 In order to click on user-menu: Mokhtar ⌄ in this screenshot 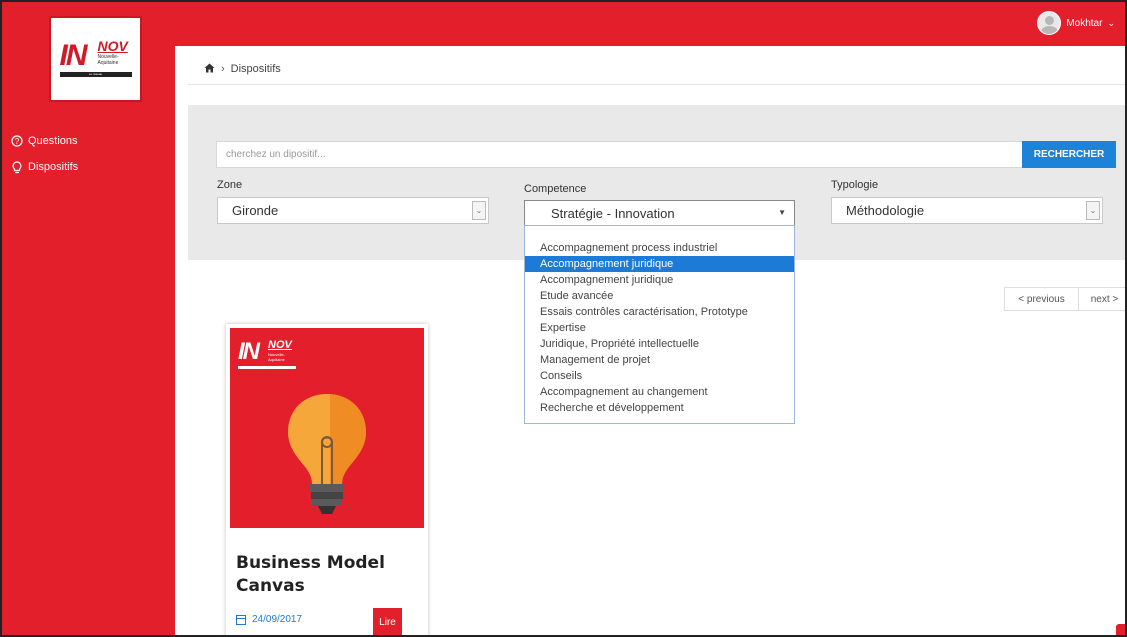, I will do `click(1076, 23)`.